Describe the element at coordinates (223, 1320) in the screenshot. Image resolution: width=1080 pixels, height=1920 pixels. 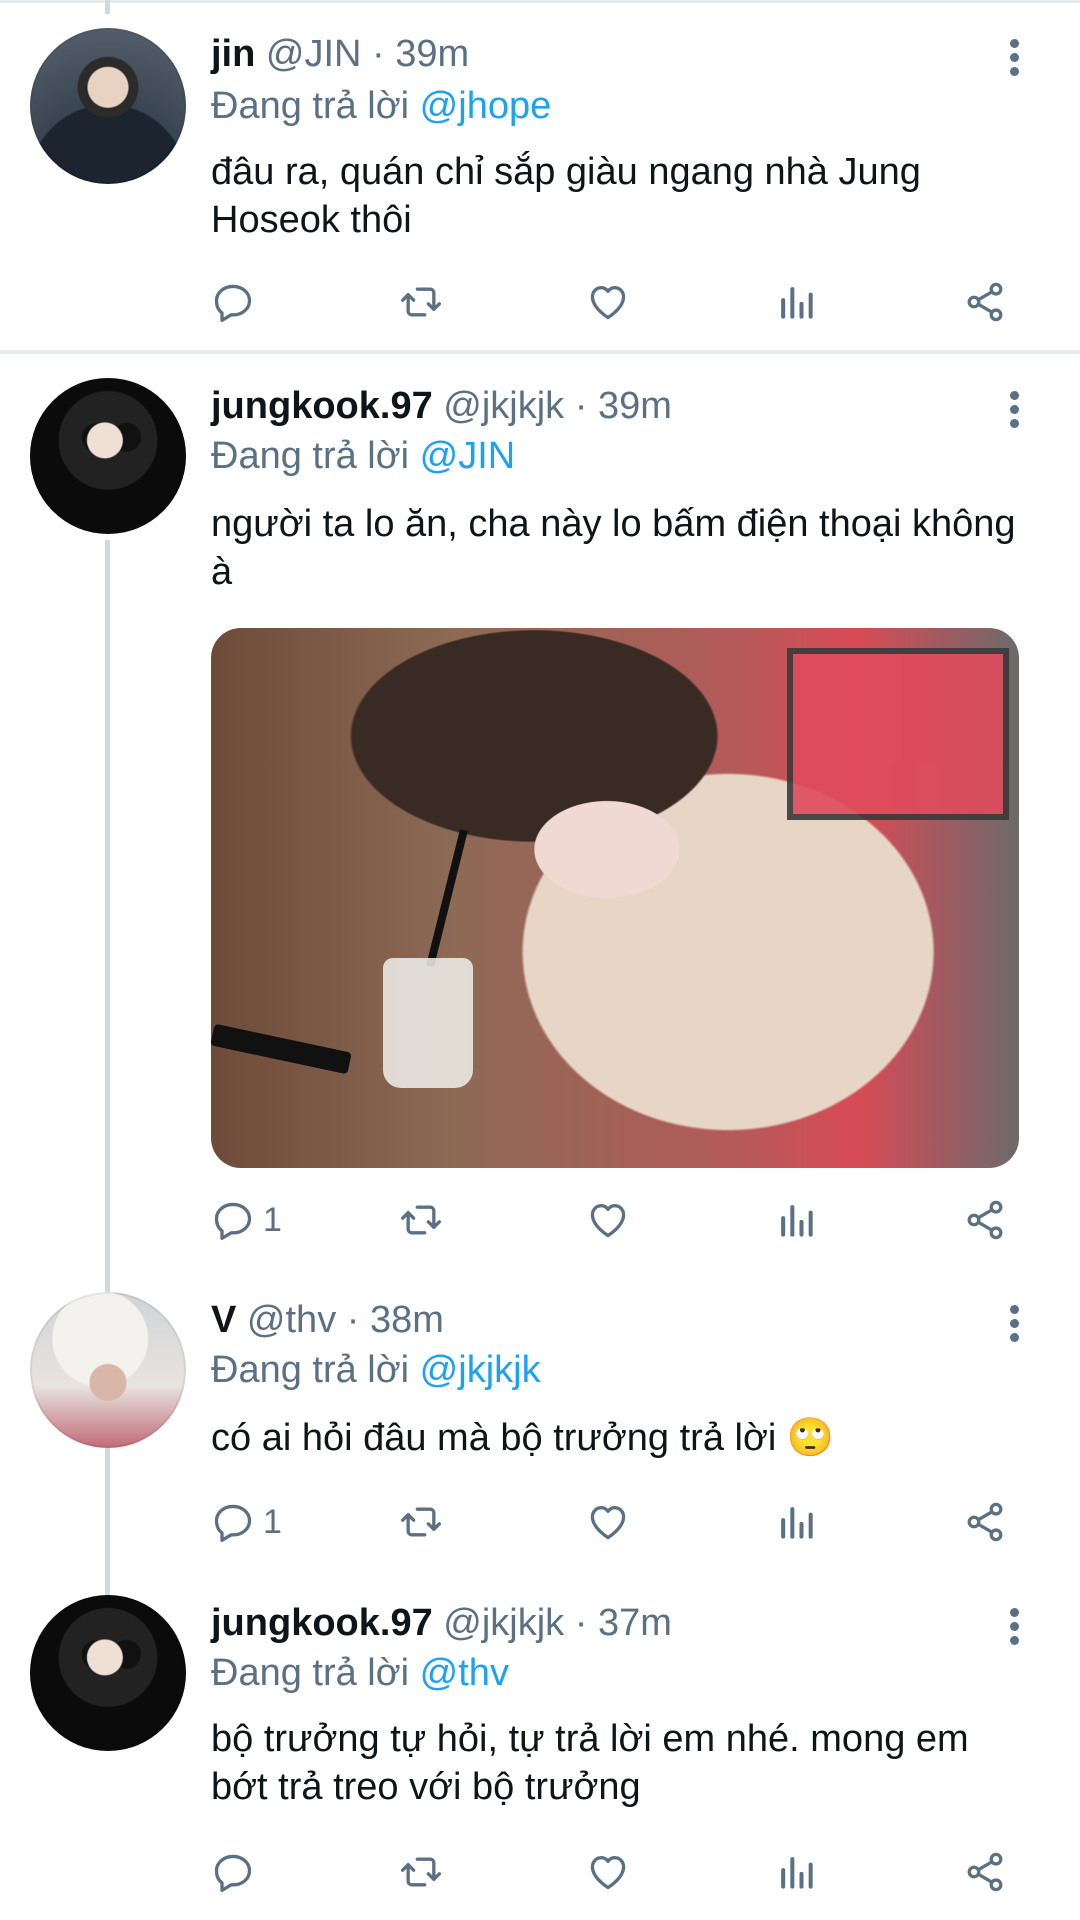
I see `display-name: V` at that location.